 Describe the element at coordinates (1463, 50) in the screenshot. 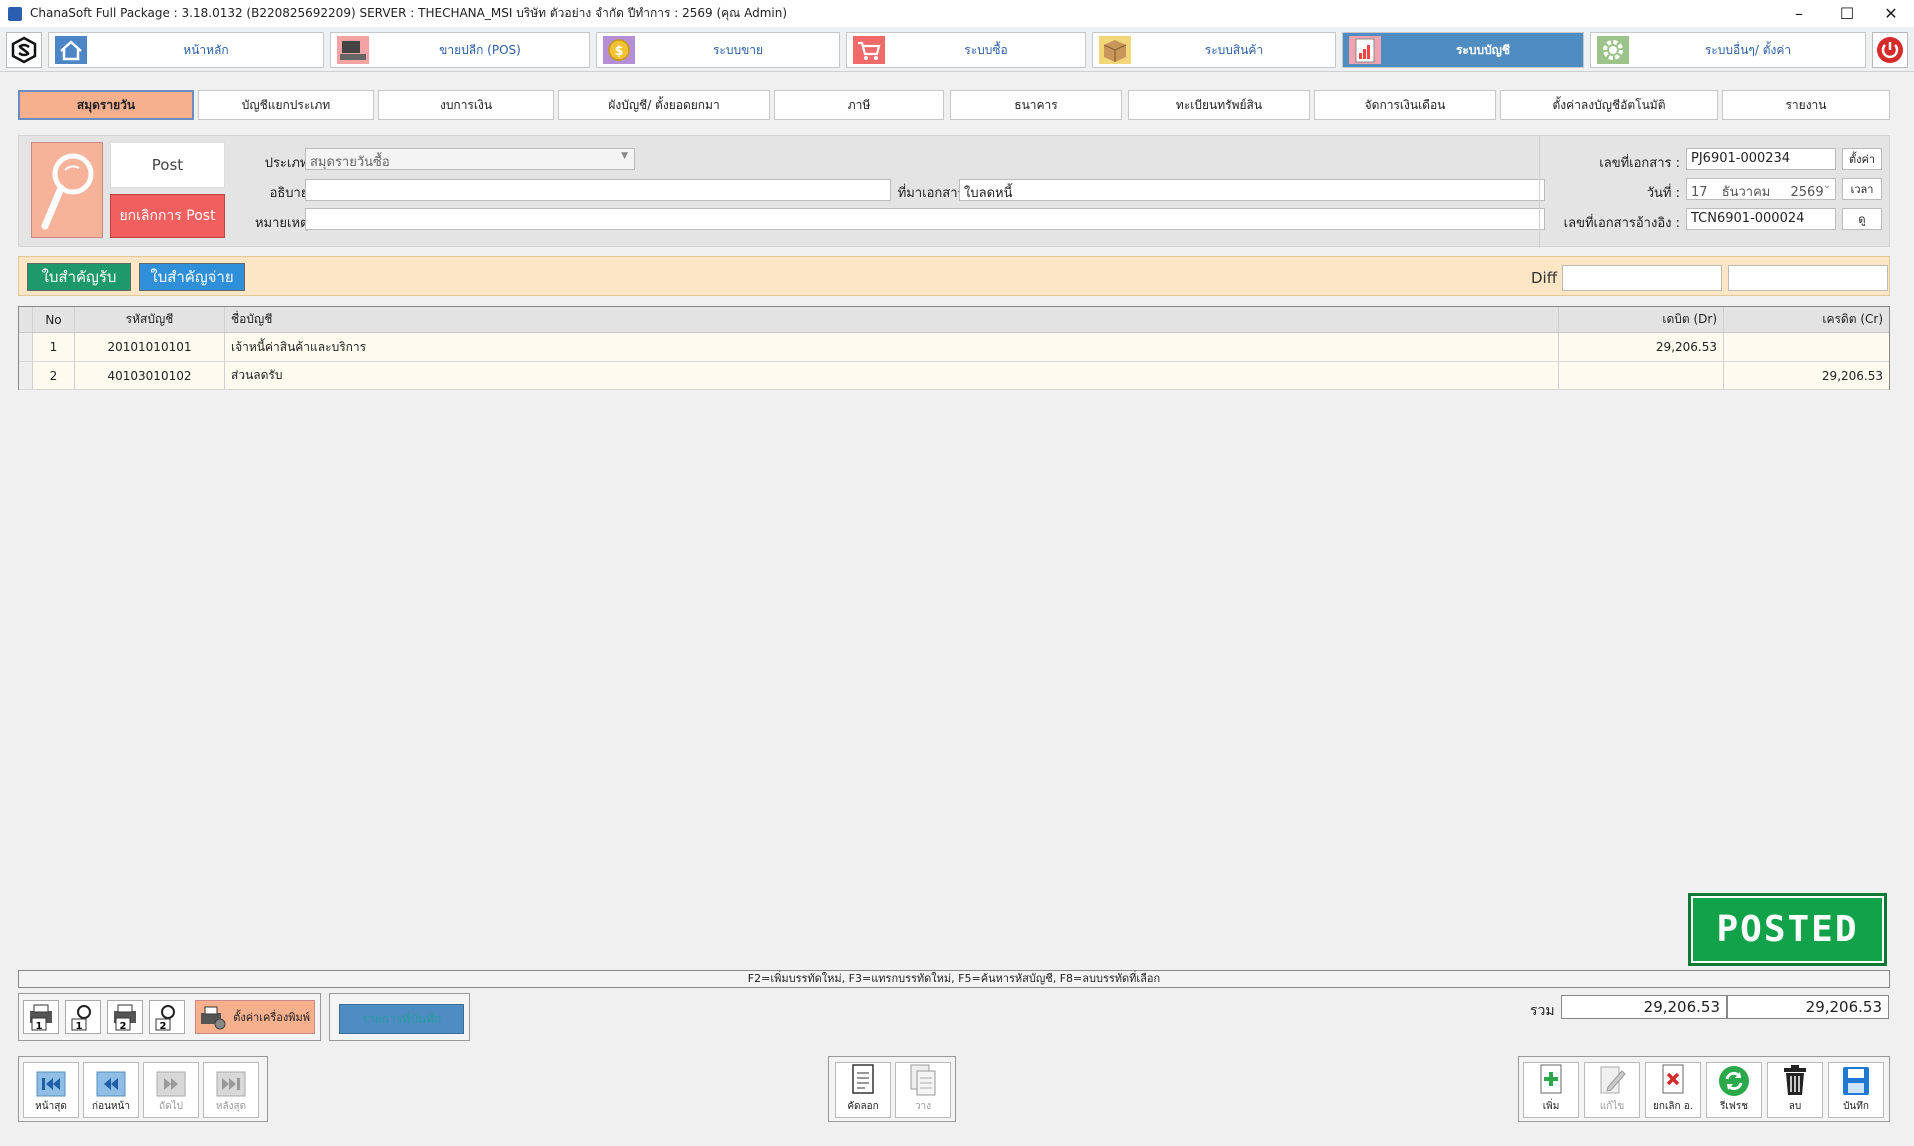

I see `module-accounting: ระบบบัญชี` at that location.